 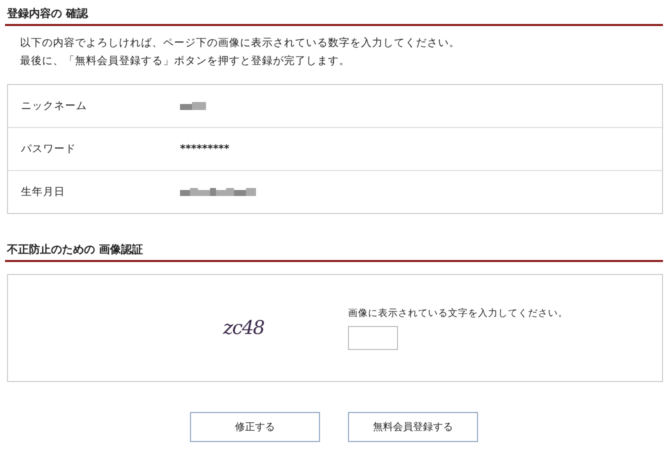 What do you see at coordinates (373, 338) in the screenshot?
I see `captcha-input-field` at bounding box center [373, 338].